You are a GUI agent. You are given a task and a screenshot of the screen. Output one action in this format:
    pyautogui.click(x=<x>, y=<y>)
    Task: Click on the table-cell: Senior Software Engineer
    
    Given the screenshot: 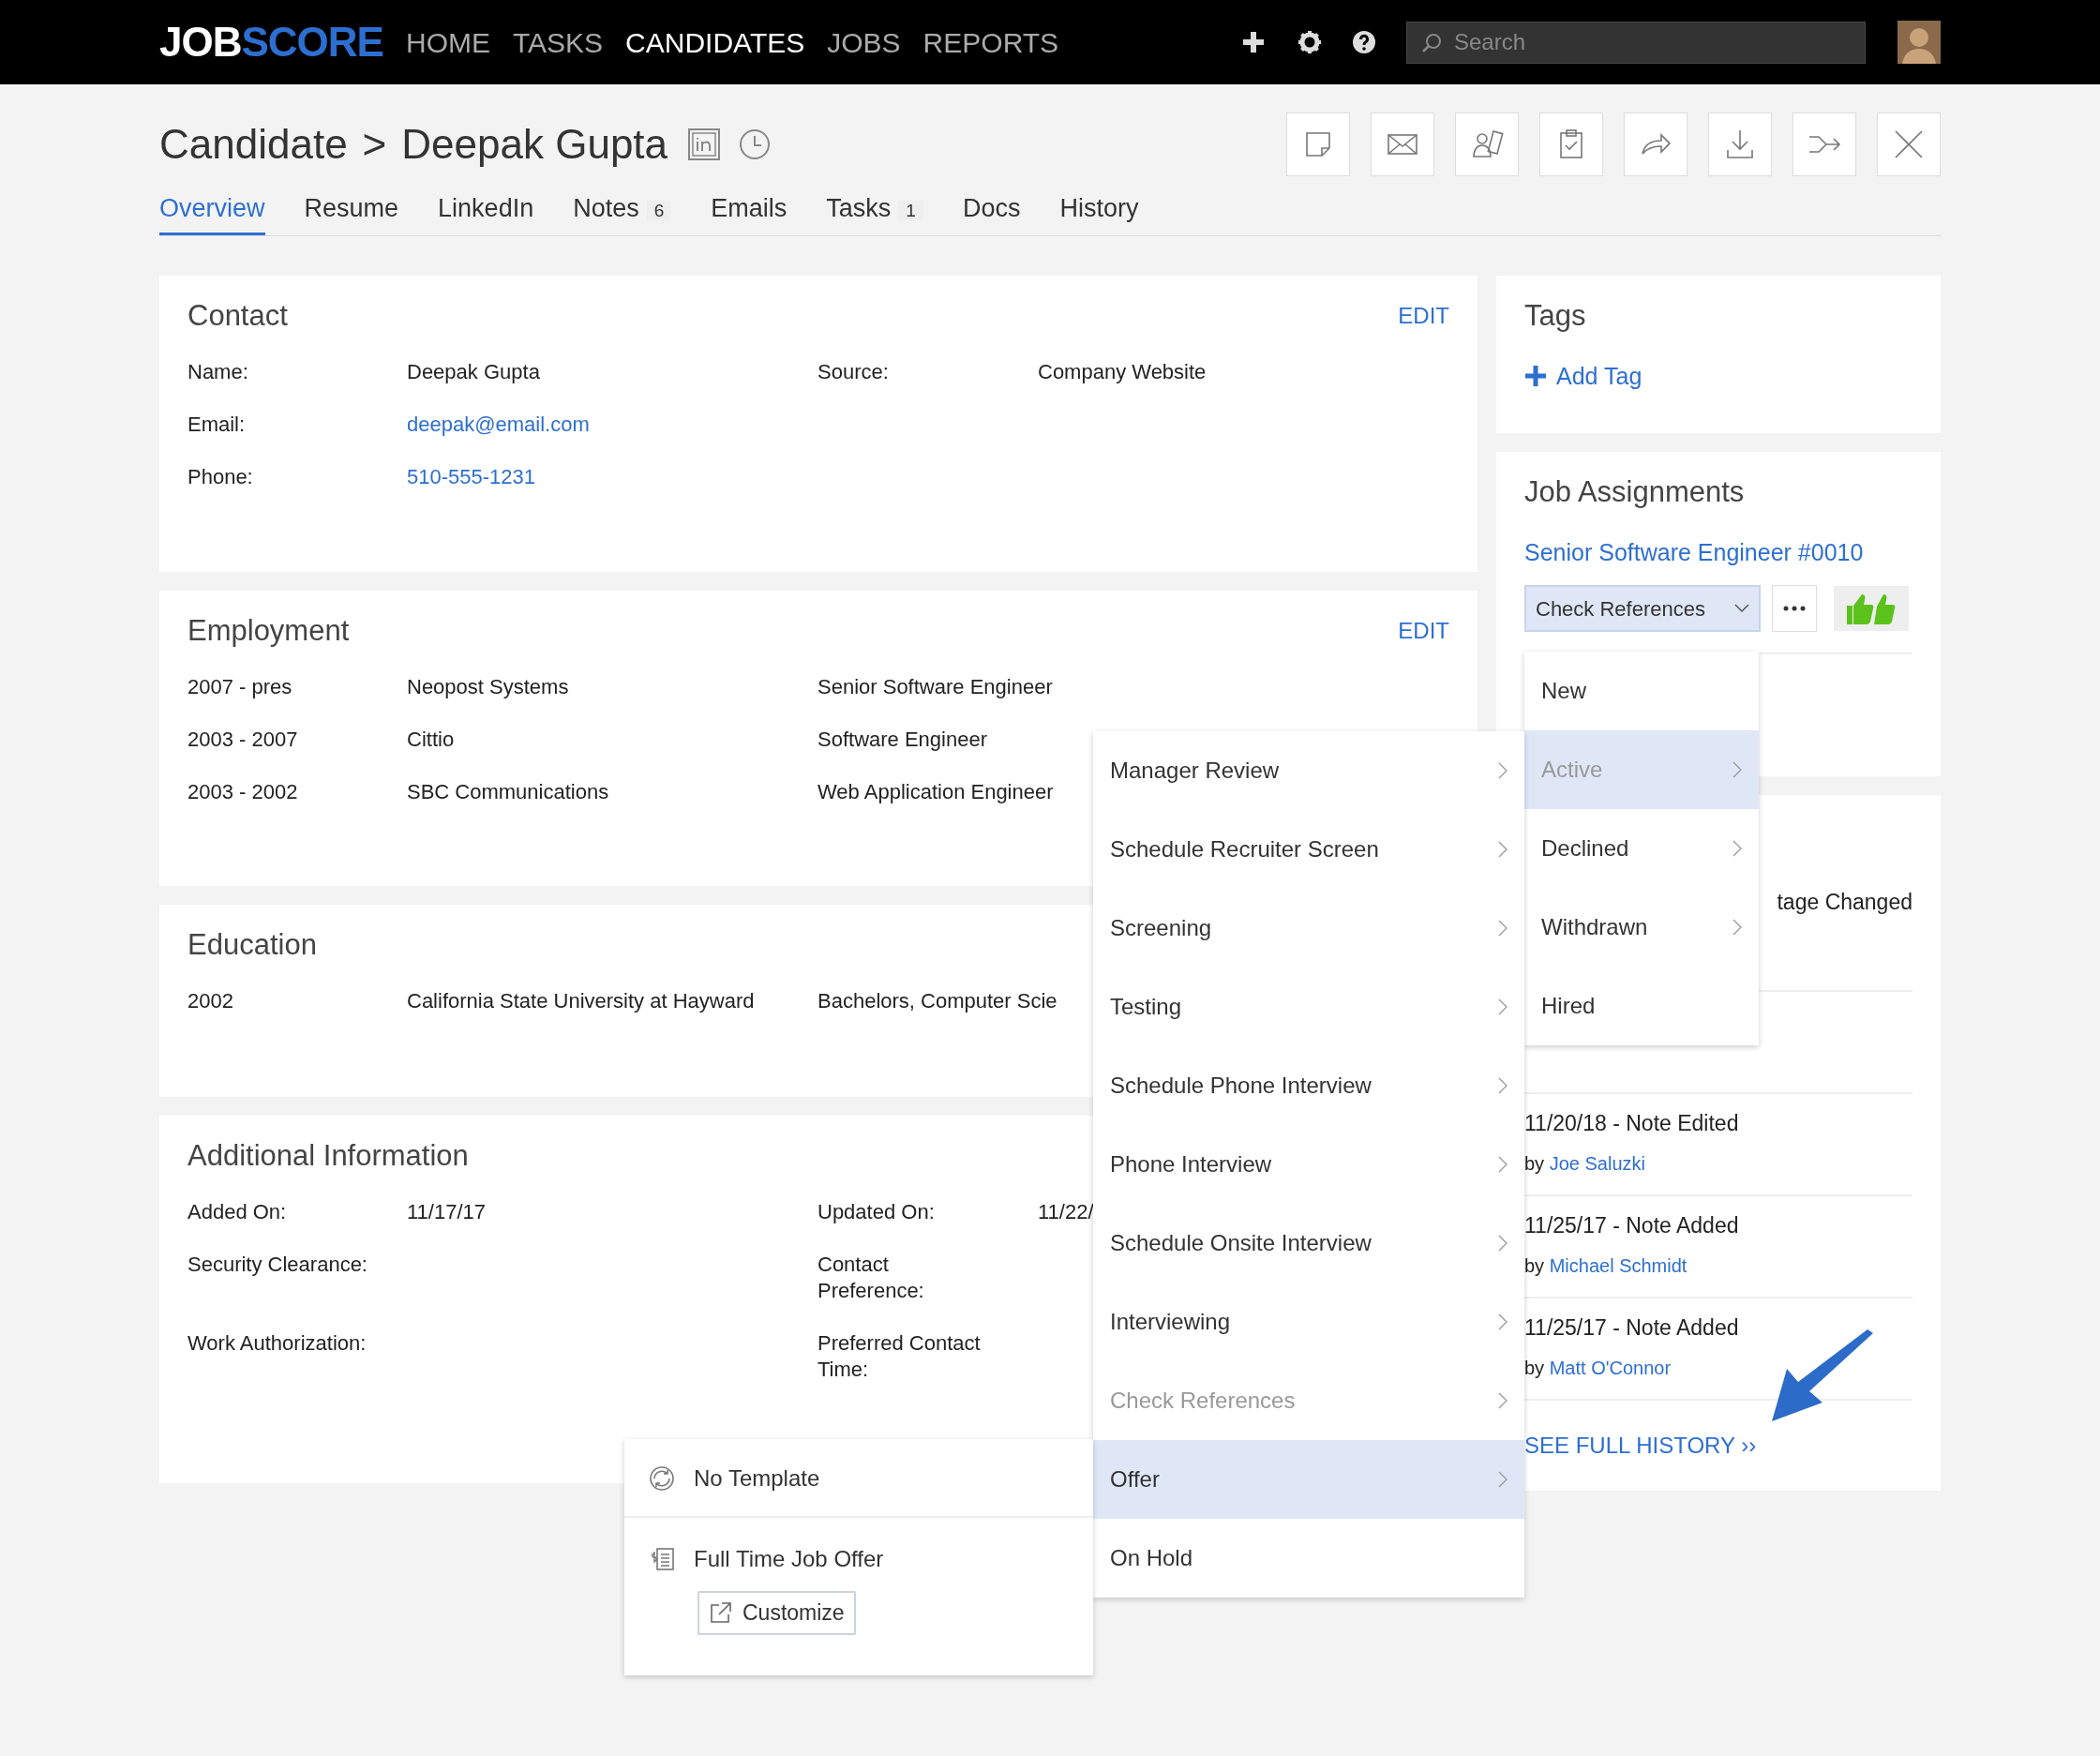 What is the action you would take?
    pyautogui.click(x=935, y=687)
    